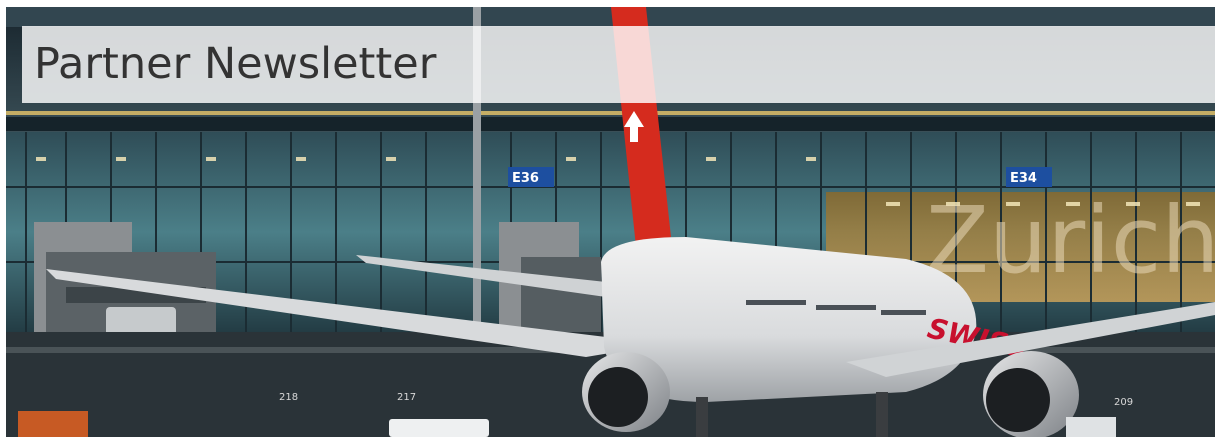 Image resolution: width=1215 pixels, height=437 pixels. I want to click on page-title: Partner Newsletter, so click(235, 64).